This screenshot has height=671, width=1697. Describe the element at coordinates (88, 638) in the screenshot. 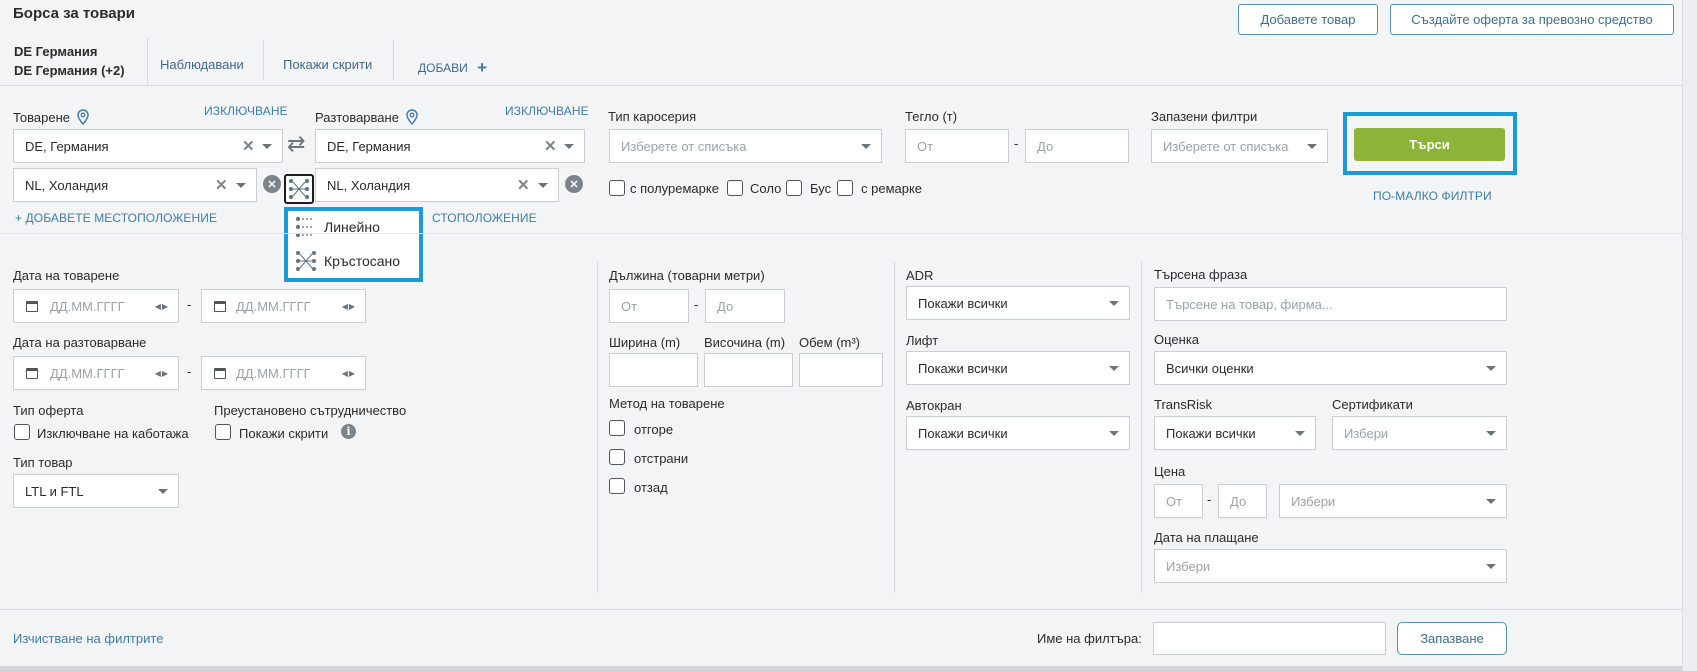

I see `clear-filters-link: Изчистване на филтрите` at that location.